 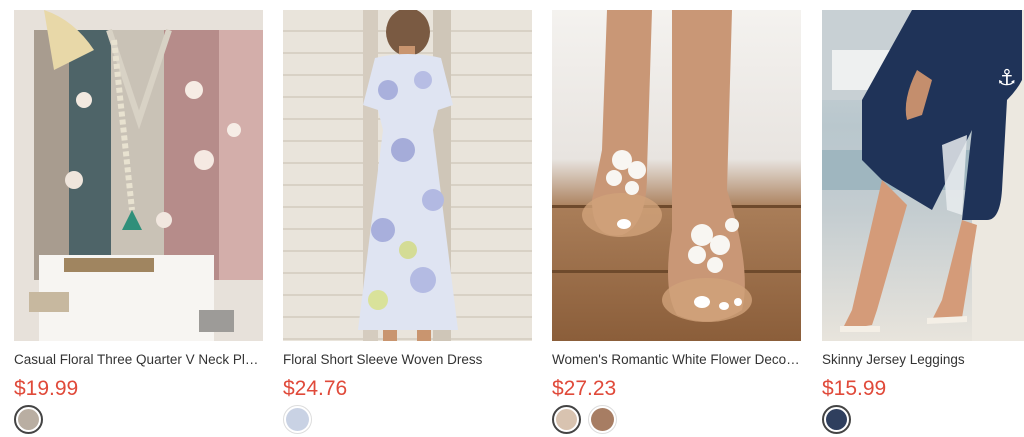 What do you see at coordinates (584, 388) in the screenshot?
I see `product-price: $27.23` at bounding box center [584, 388].